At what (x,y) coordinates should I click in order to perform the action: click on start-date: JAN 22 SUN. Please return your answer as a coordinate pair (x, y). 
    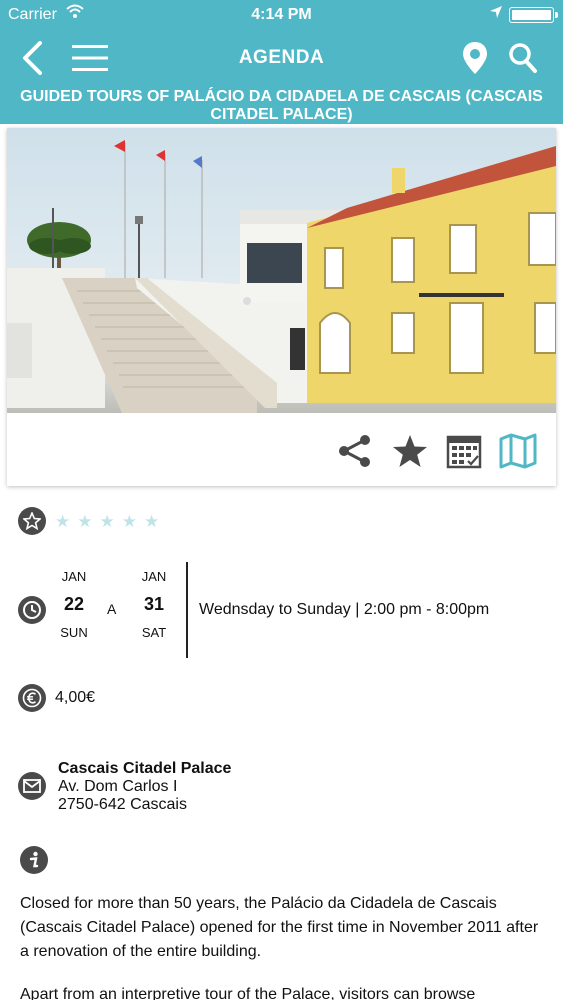
    Looking at the image, I should click on (74, 604).